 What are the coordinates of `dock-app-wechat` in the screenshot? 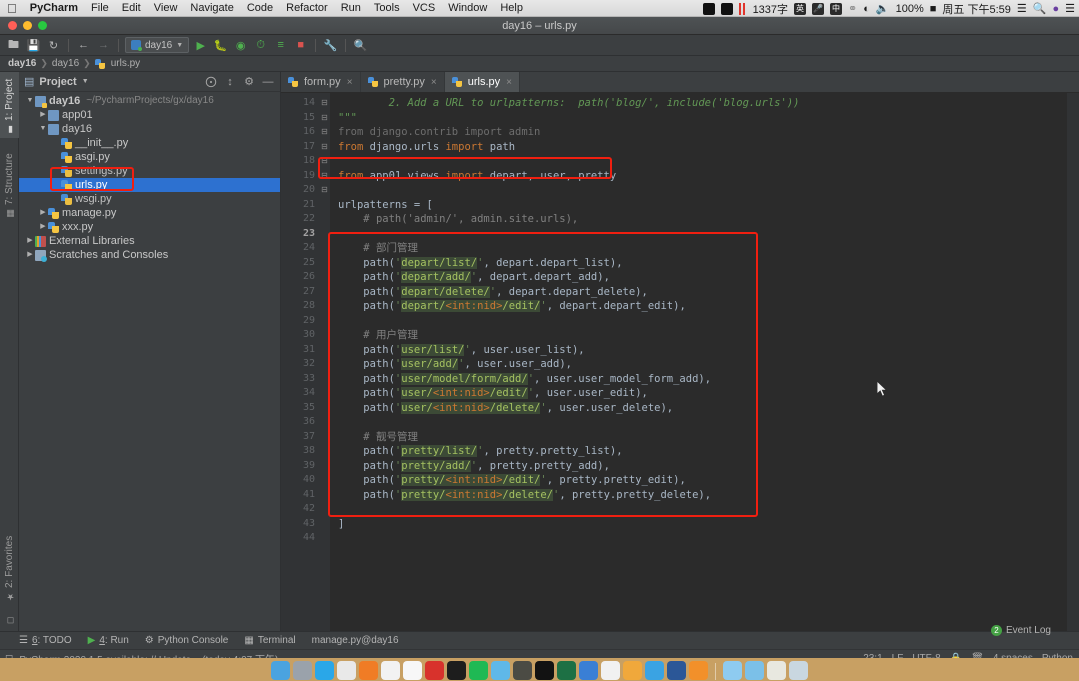 It's located at (478, 670).